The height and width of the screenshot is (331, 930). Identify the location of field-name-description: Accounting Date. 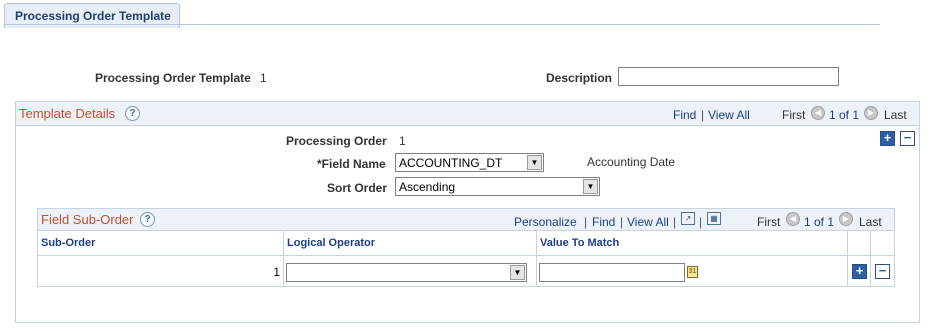
(631, 162).